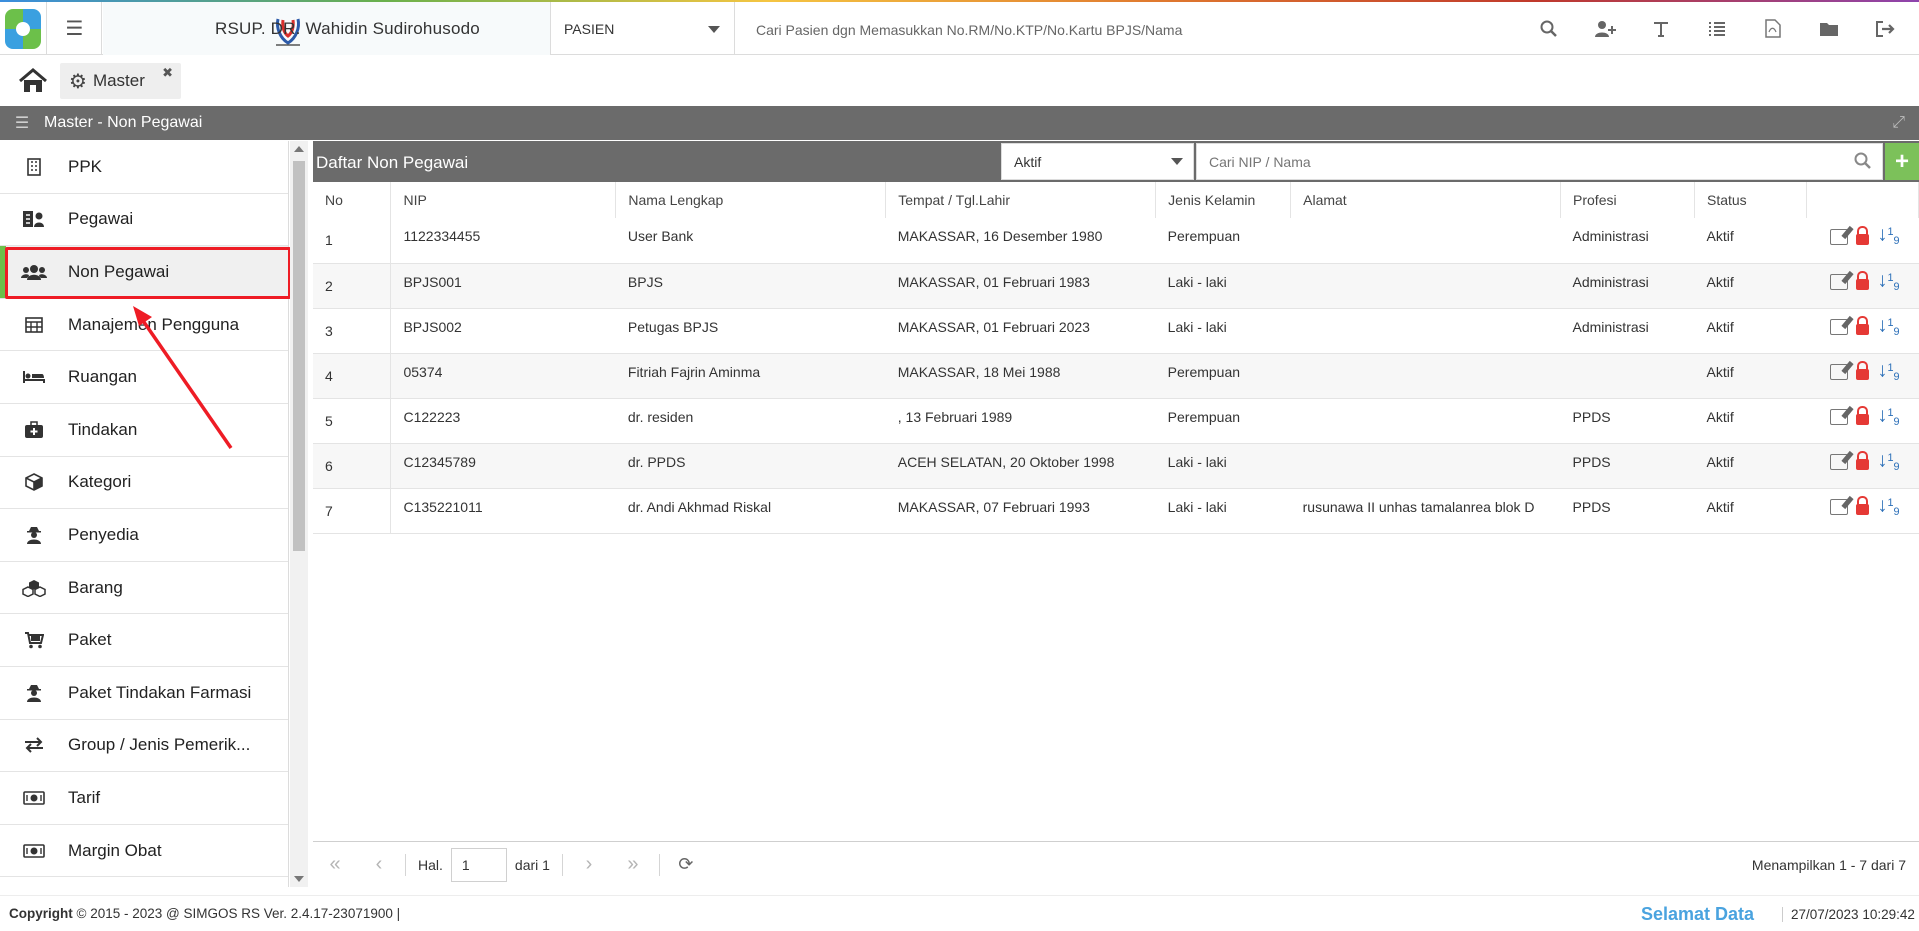 Image resolution: width=1919 pixels, height=931 pixels. I want to click on col-header-no: No, so click(352, 200).